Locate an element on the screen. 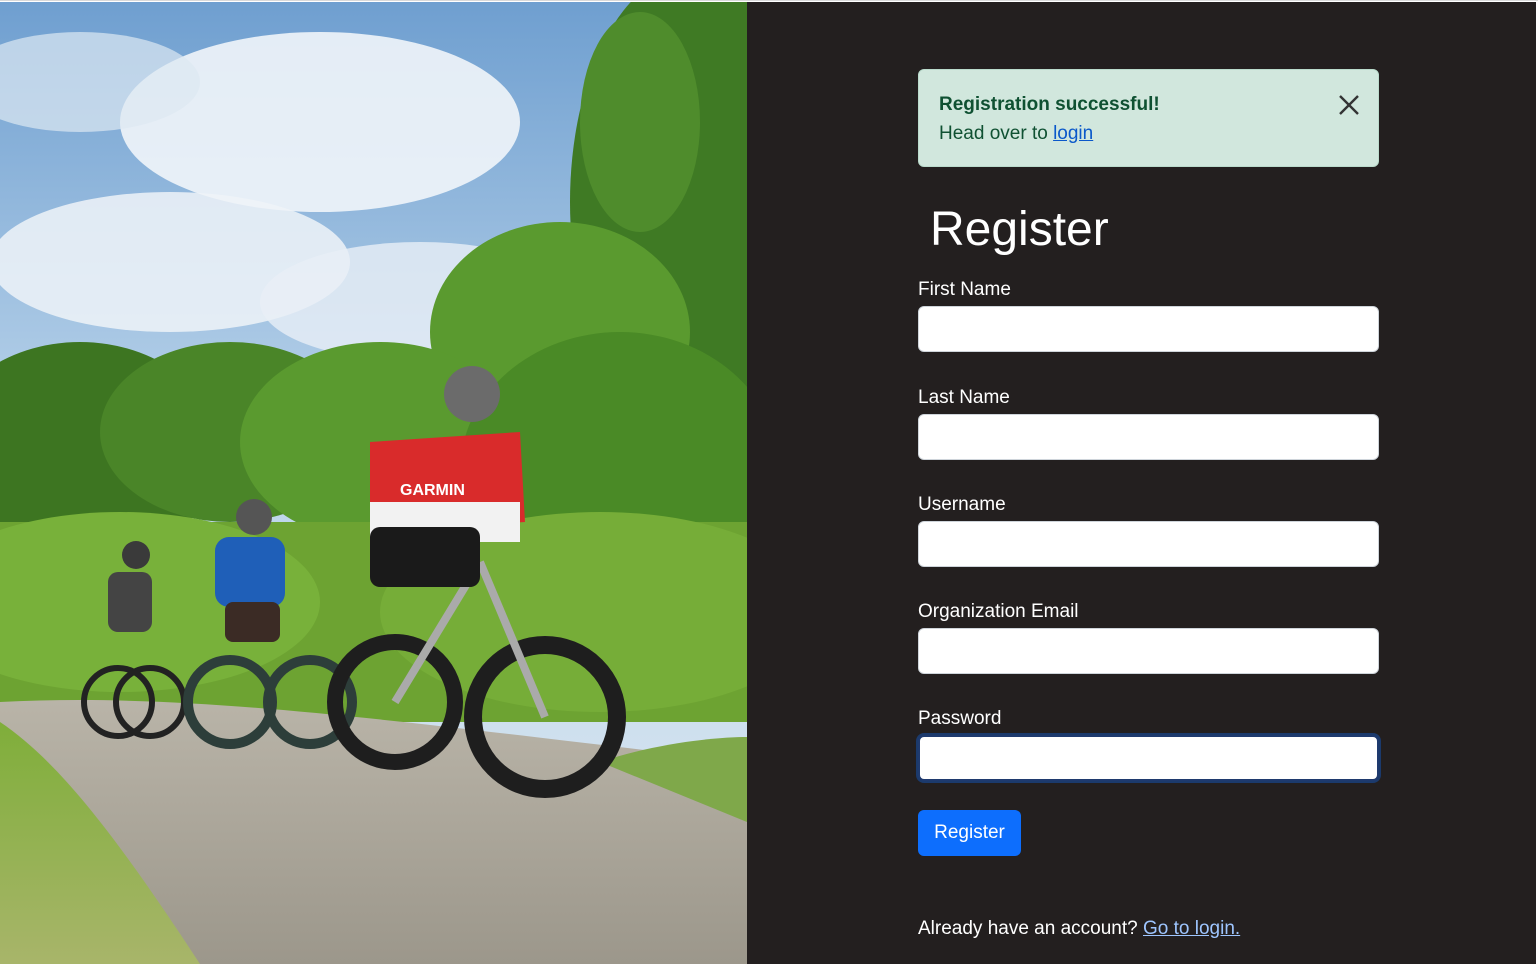 This screenshot has width=1538, height=964. alert-title: Registration successful! is located at coordinates (1049, 104).